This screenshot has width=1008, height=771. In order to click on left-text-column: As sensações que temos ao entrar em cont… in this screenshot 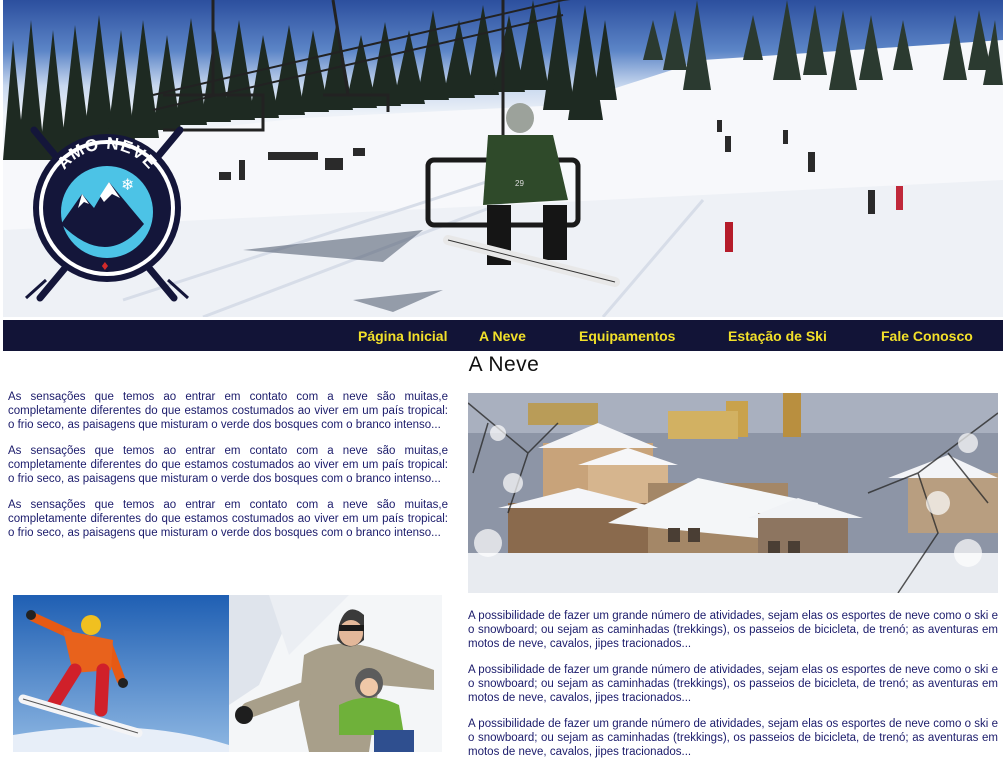, I will do `click(228, 471)`.